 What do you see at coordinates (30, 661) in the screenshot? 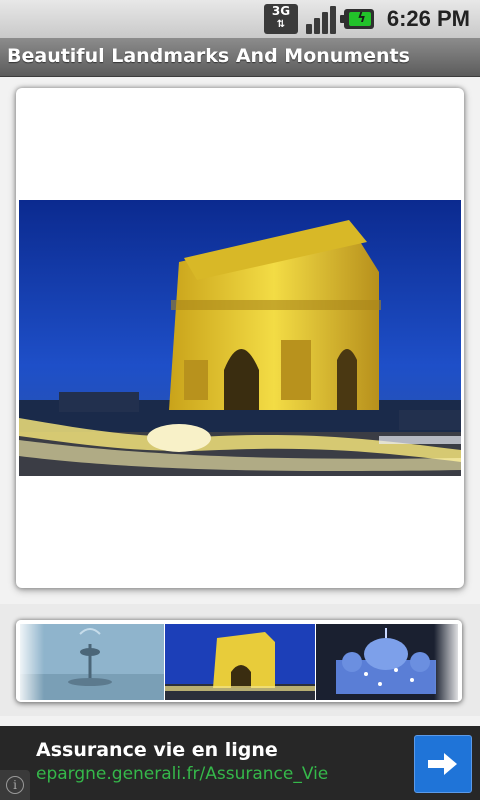
I see `gallery-fade-left` at bounding box center [30, 661].